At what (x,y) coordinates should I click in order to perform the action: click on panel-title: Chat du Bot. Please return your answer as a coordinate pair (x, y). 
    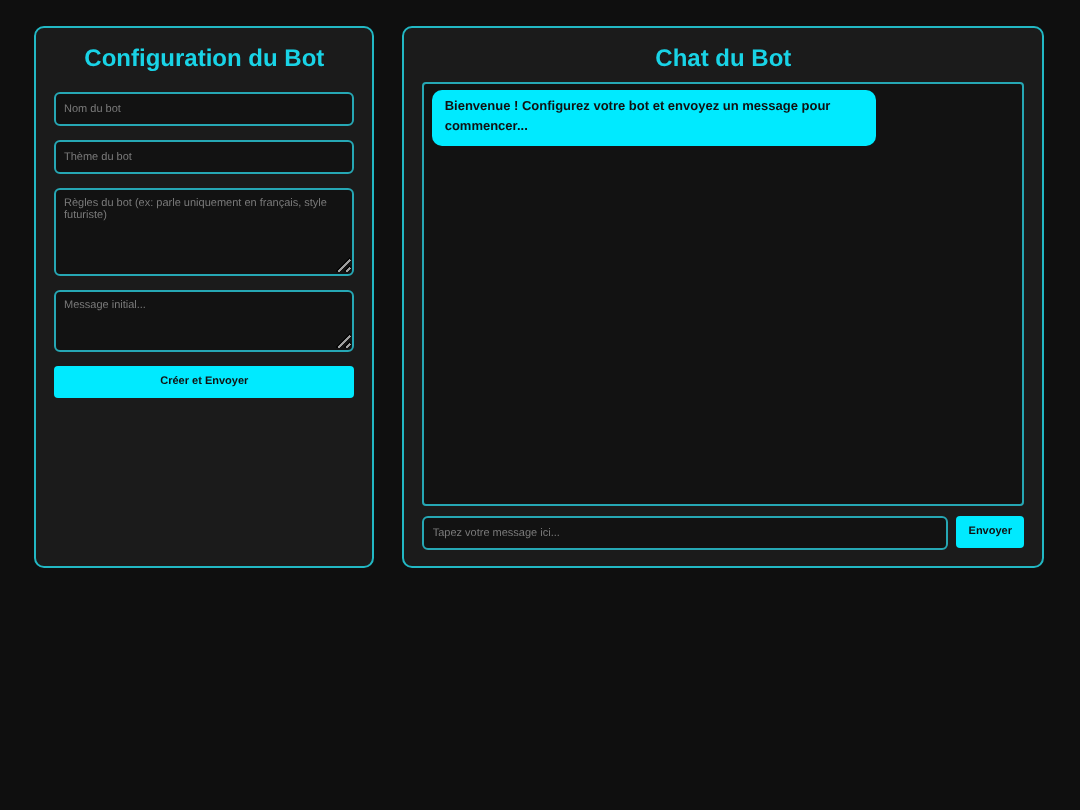
    Looking at the image, I should click on (723, 58).